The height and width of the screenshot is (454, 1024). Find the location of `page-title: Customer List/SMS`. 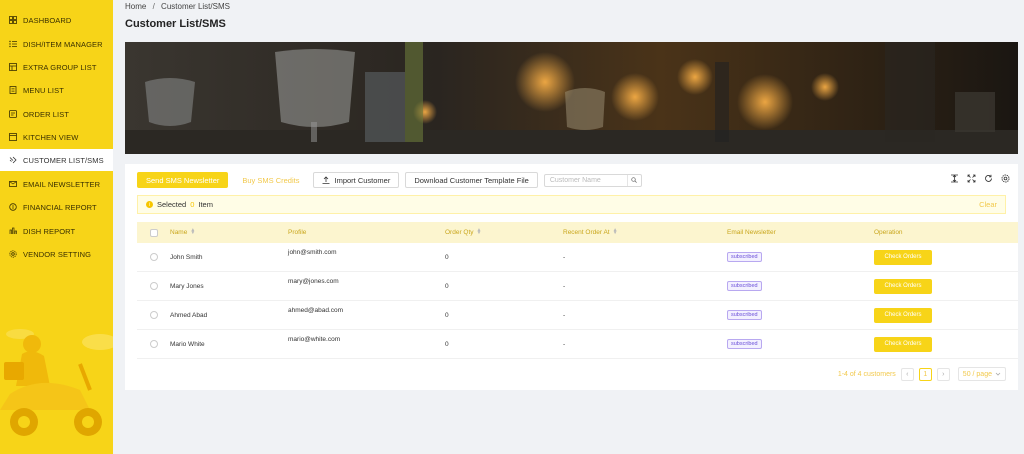

page-title: Customer List/SMS is located at coordinates (175, 24).